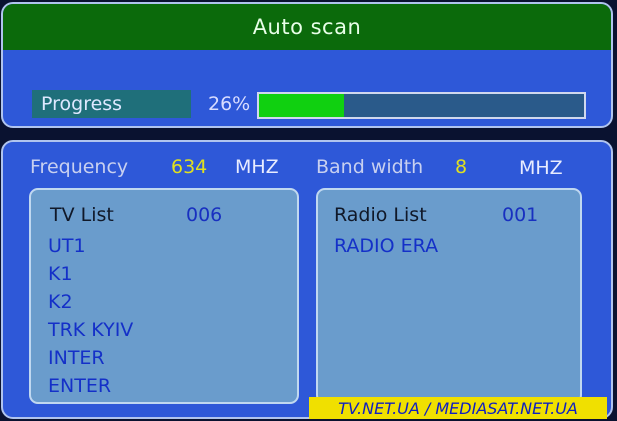 This screenshot has width=617, height=421. What do you see at coordinates (90, 386) in the screenshot?
I see `list-item: ENTER` at bounding box center [90, 386].